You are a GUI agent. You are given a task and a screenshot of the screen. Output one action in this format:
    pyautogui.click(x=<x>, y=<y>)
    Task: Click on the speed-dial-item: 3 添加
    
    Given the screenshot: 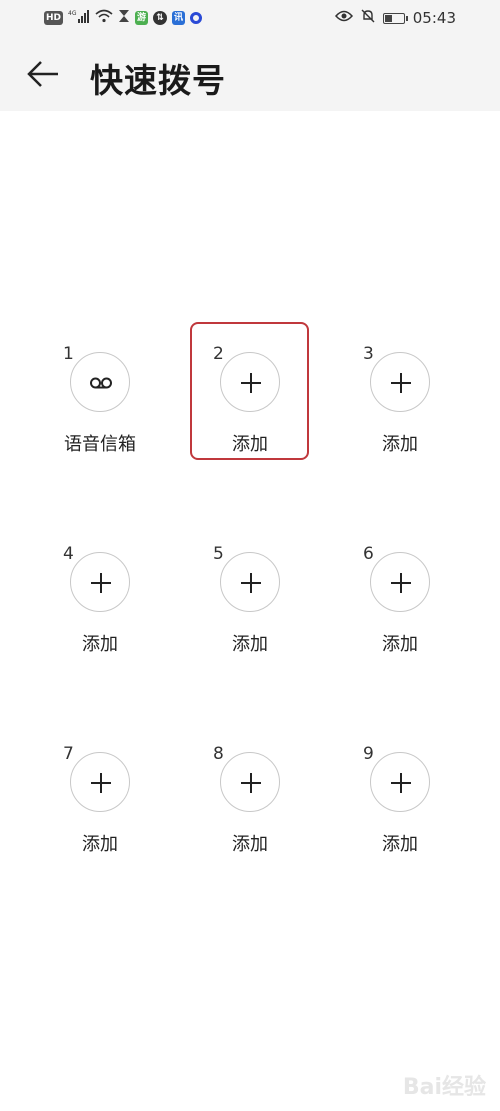 What is the action you would take?
    pyautogui.click(x=400, y=408)
    